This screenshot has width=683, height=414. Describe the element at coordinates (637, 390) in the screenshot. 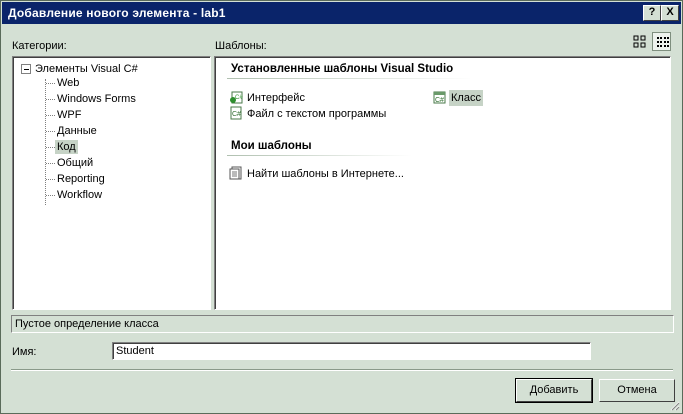

I see `cancel-button: Отмена` at that location.